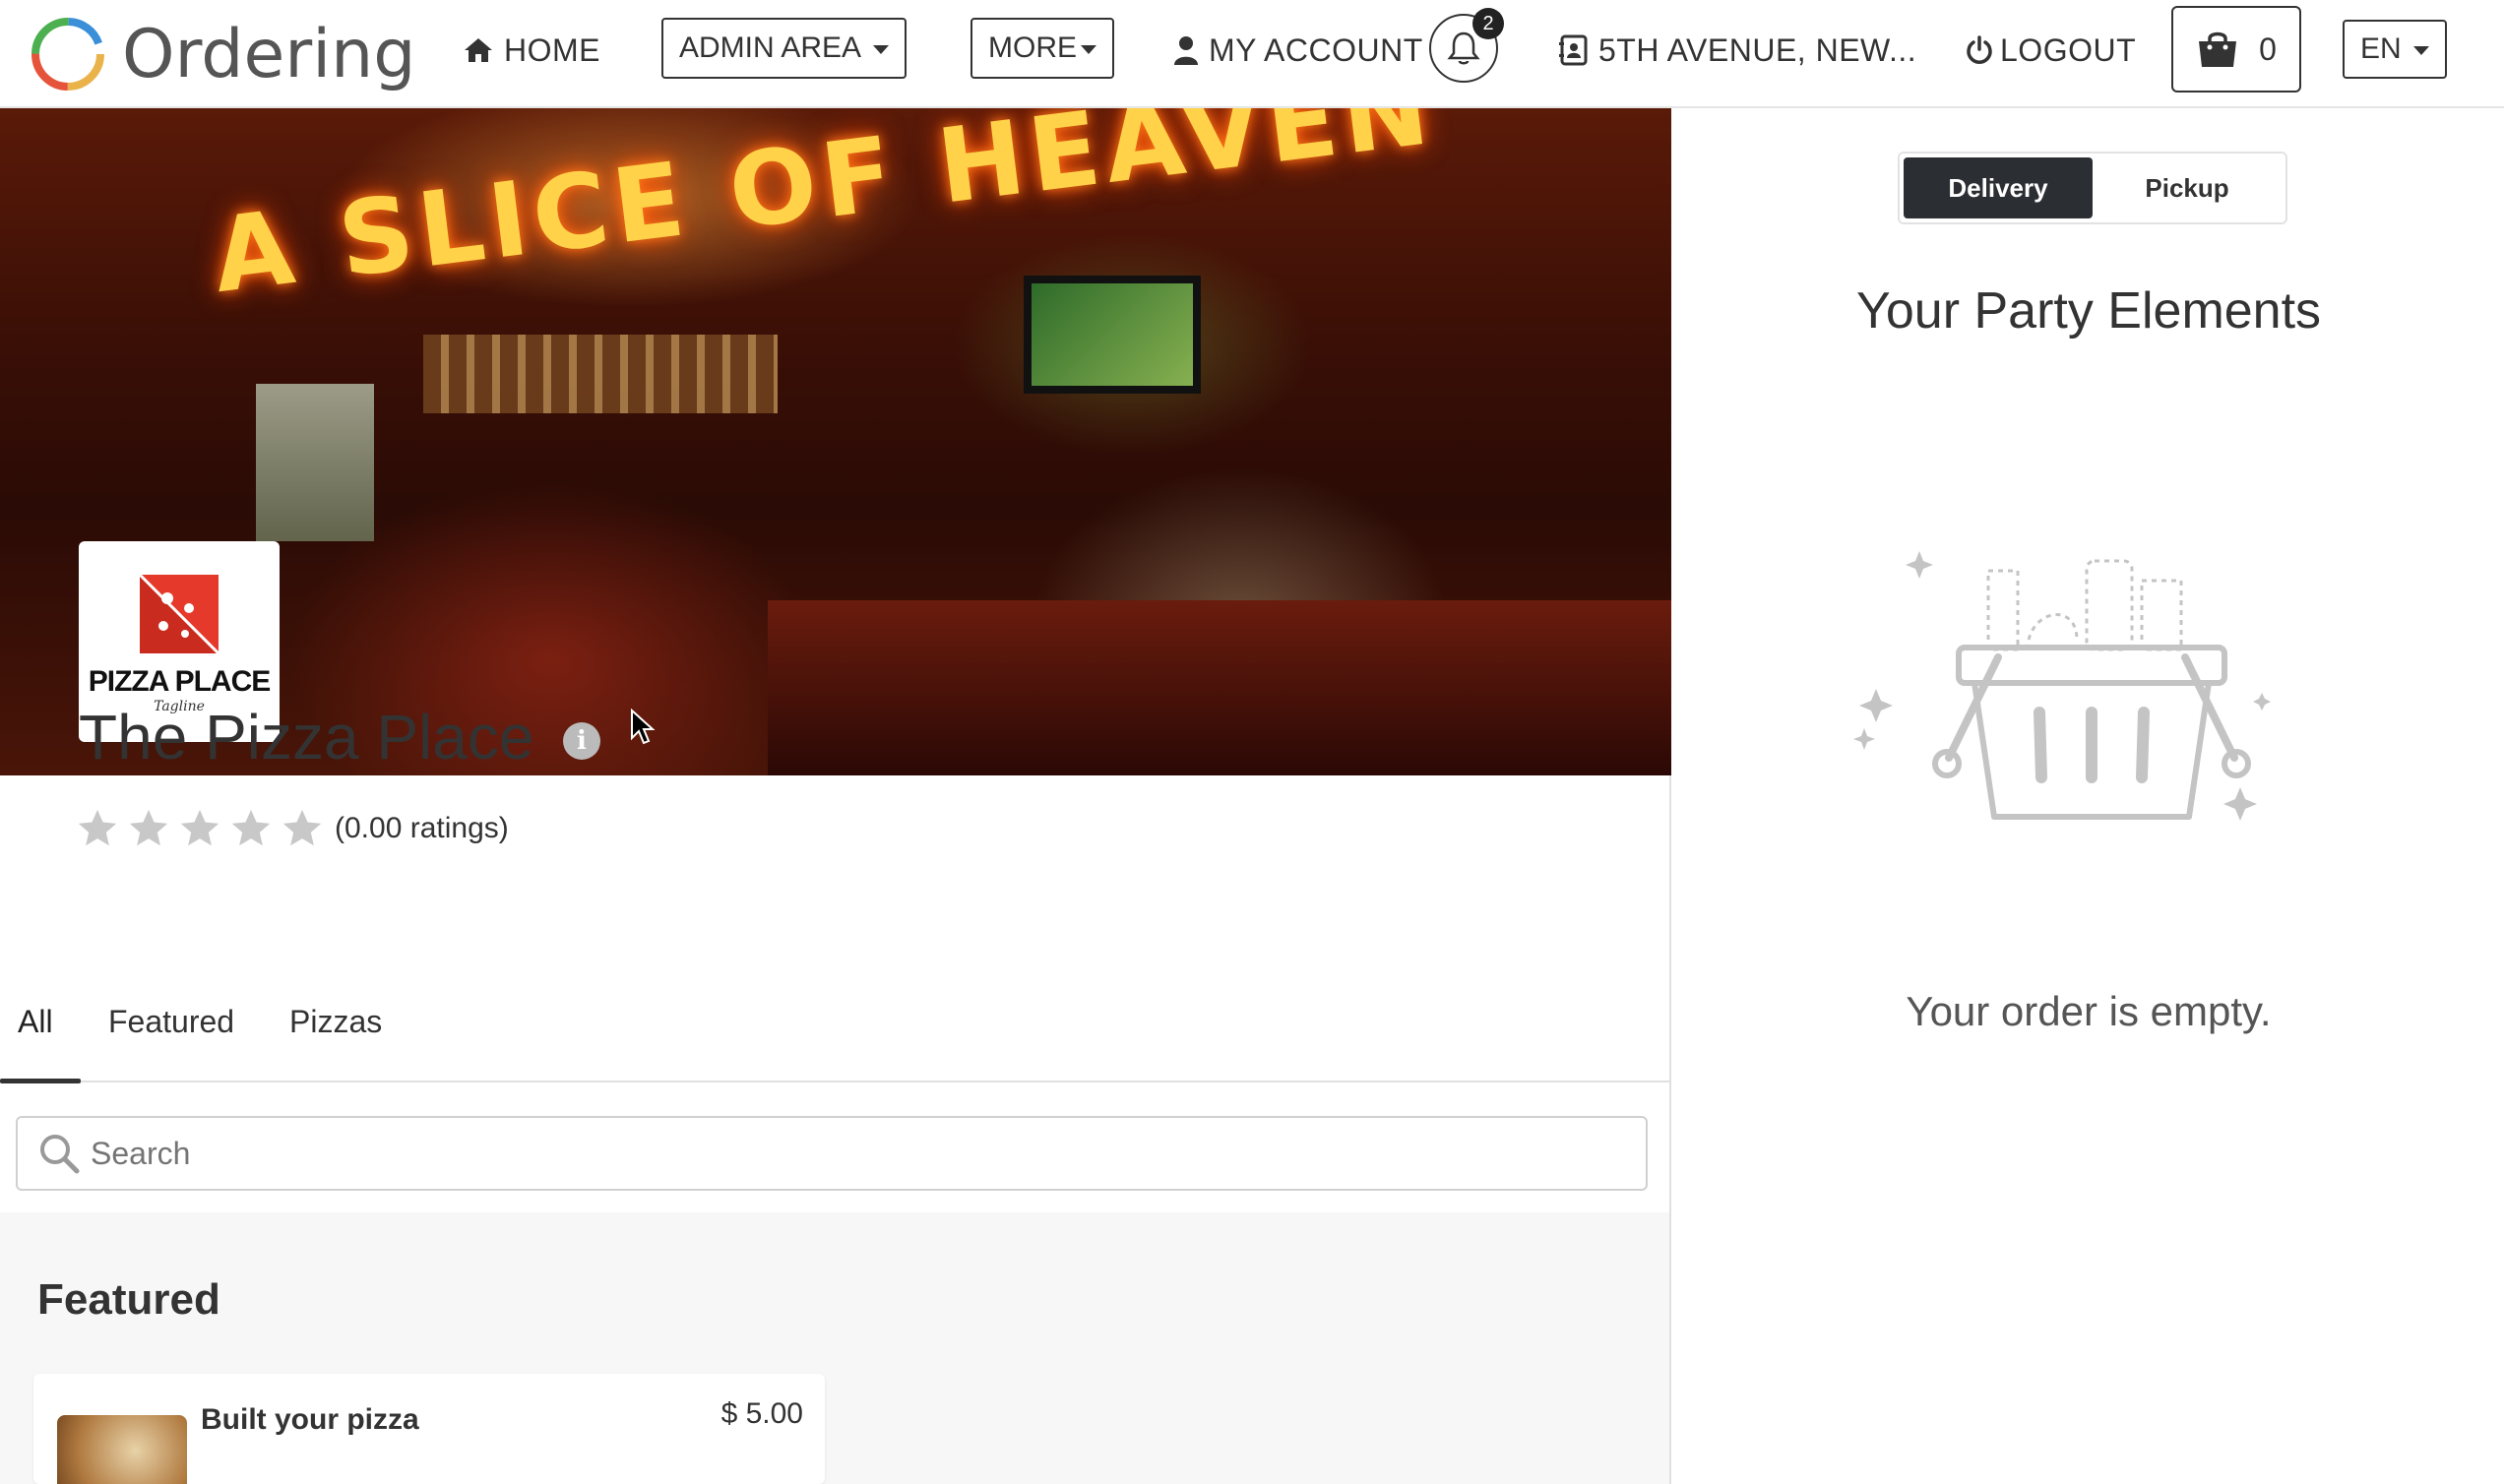 This screenshot has width=2504, height=1484. Describe the element at coordinates (129, 1300) in the screenshot. I see `featured-heading: Featured` at that location.